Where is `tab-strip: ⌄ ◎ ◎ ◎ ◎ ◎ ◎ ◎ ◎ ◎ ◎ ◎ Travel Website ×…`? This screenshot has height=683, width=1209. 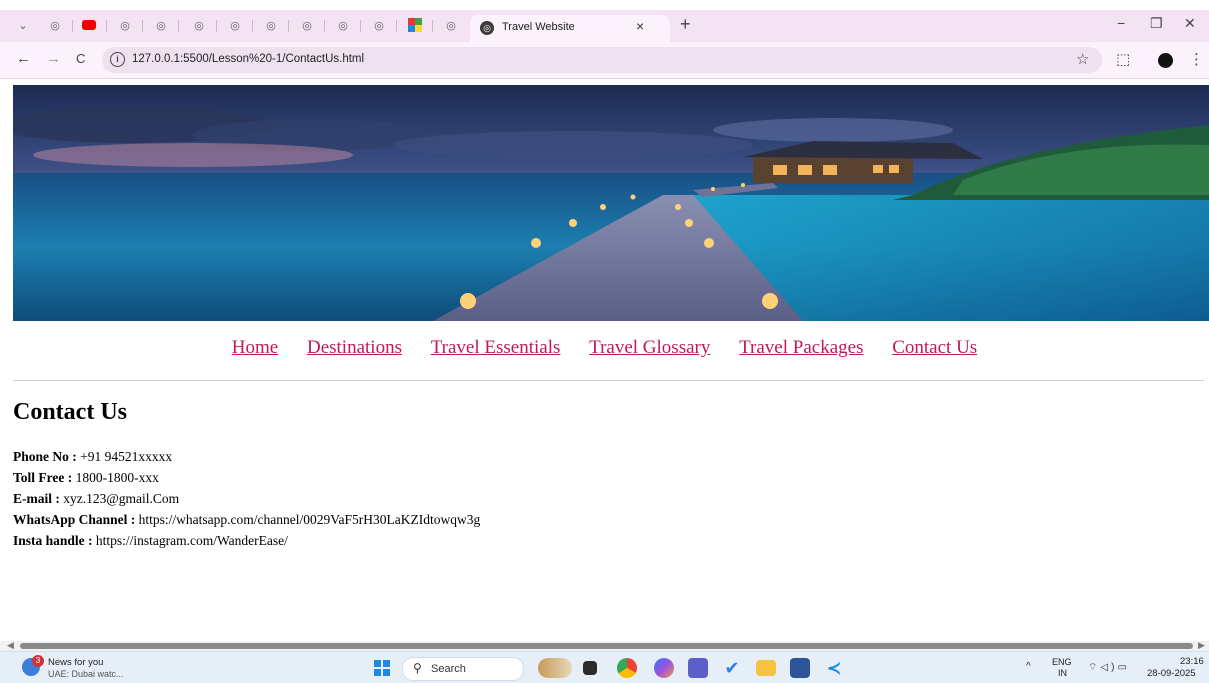
tab-strip: ⌄ ◎ ◎ ◎ ◎ ◎ ◎ ◎ ◎ ◎ ◎ ◎ Travel Website ×… is located at coordinates (604, 26).